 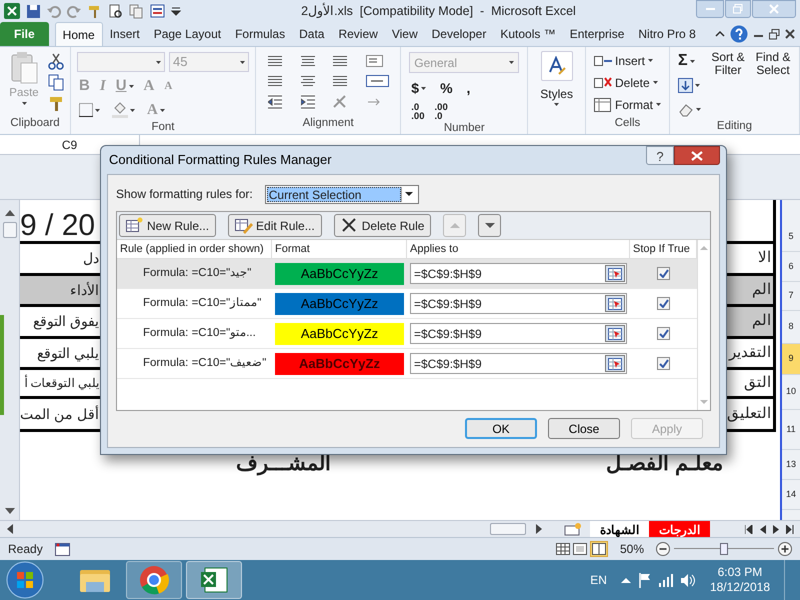 What do you see at coordinates (573, 529) in the screenshot?
I see `new-sheet-icon` at bounding box center [573, 529].